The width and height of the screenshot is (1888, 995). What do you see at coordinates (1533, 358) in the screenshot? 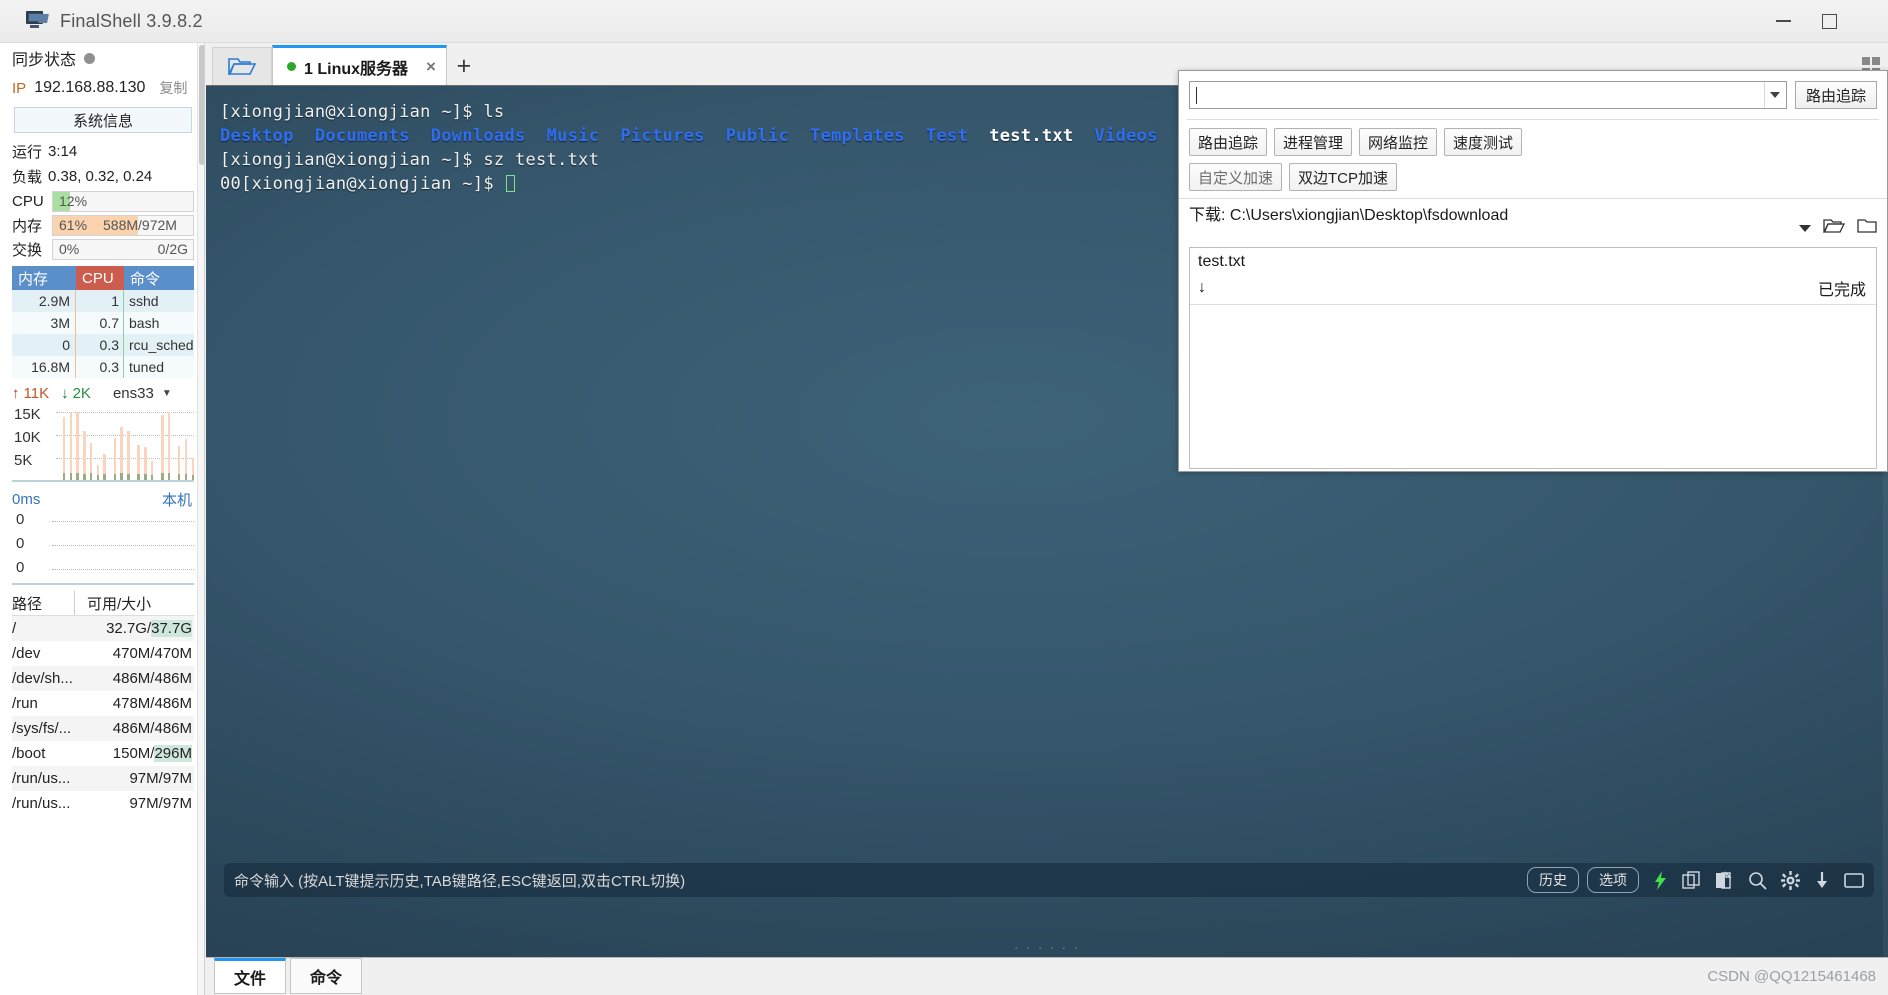
I see `transfer-list: test.txt ↓ 已完成` at bounding box center [1533, 358].